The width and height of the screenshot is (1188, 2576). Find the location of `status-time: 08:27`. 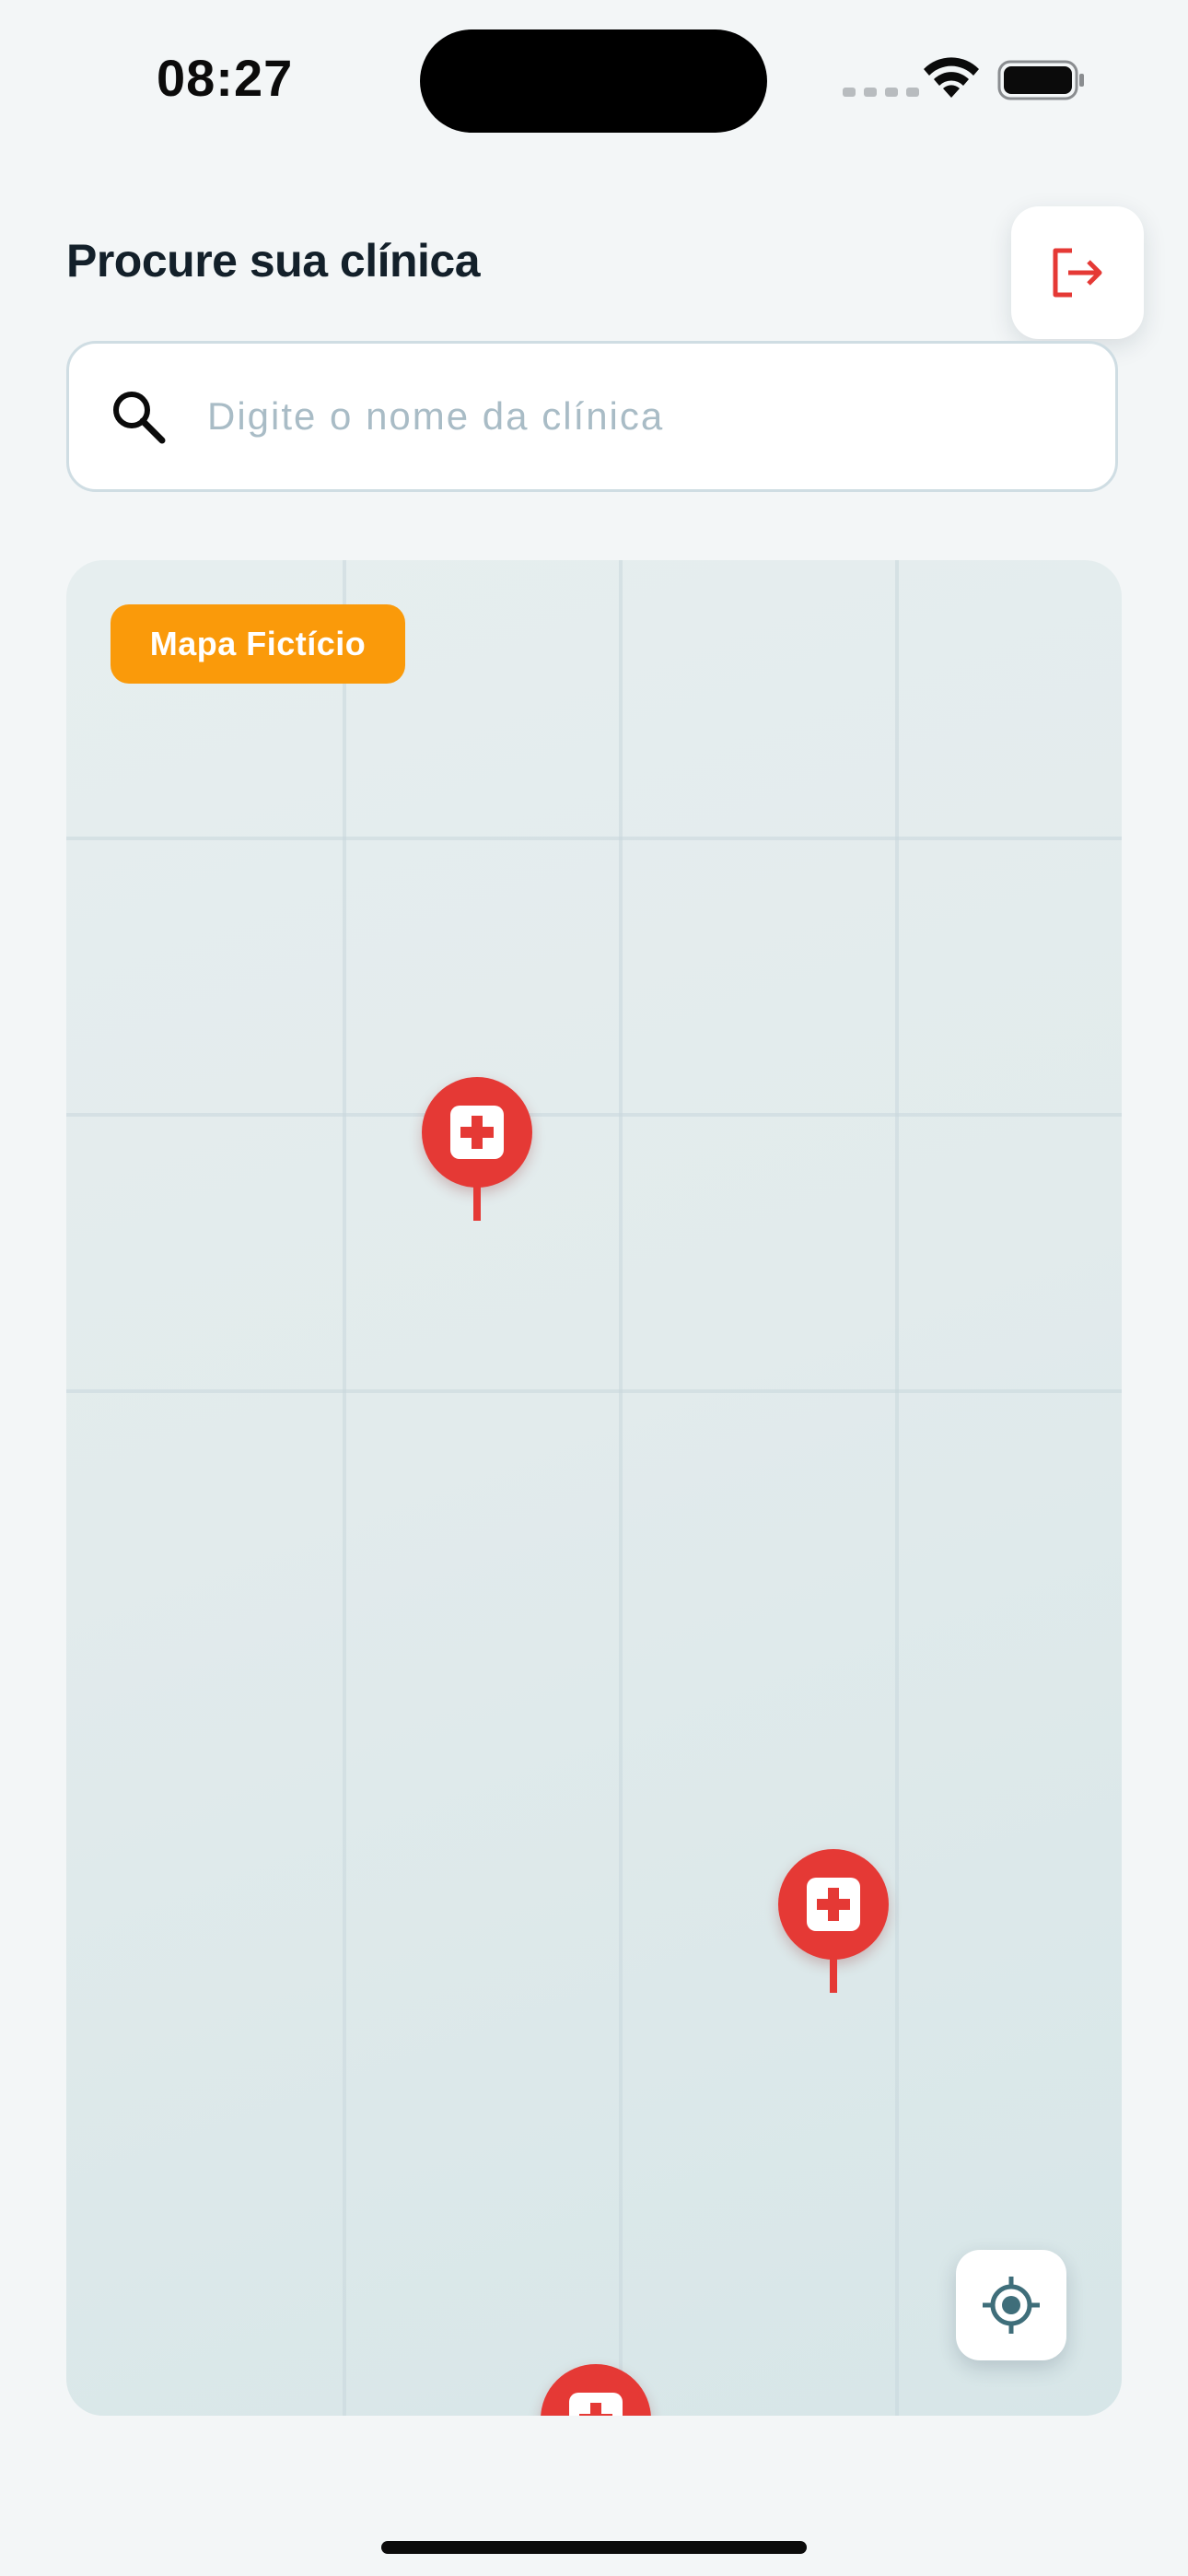

status-time: 08:27 is located at coordinates (225, 78).